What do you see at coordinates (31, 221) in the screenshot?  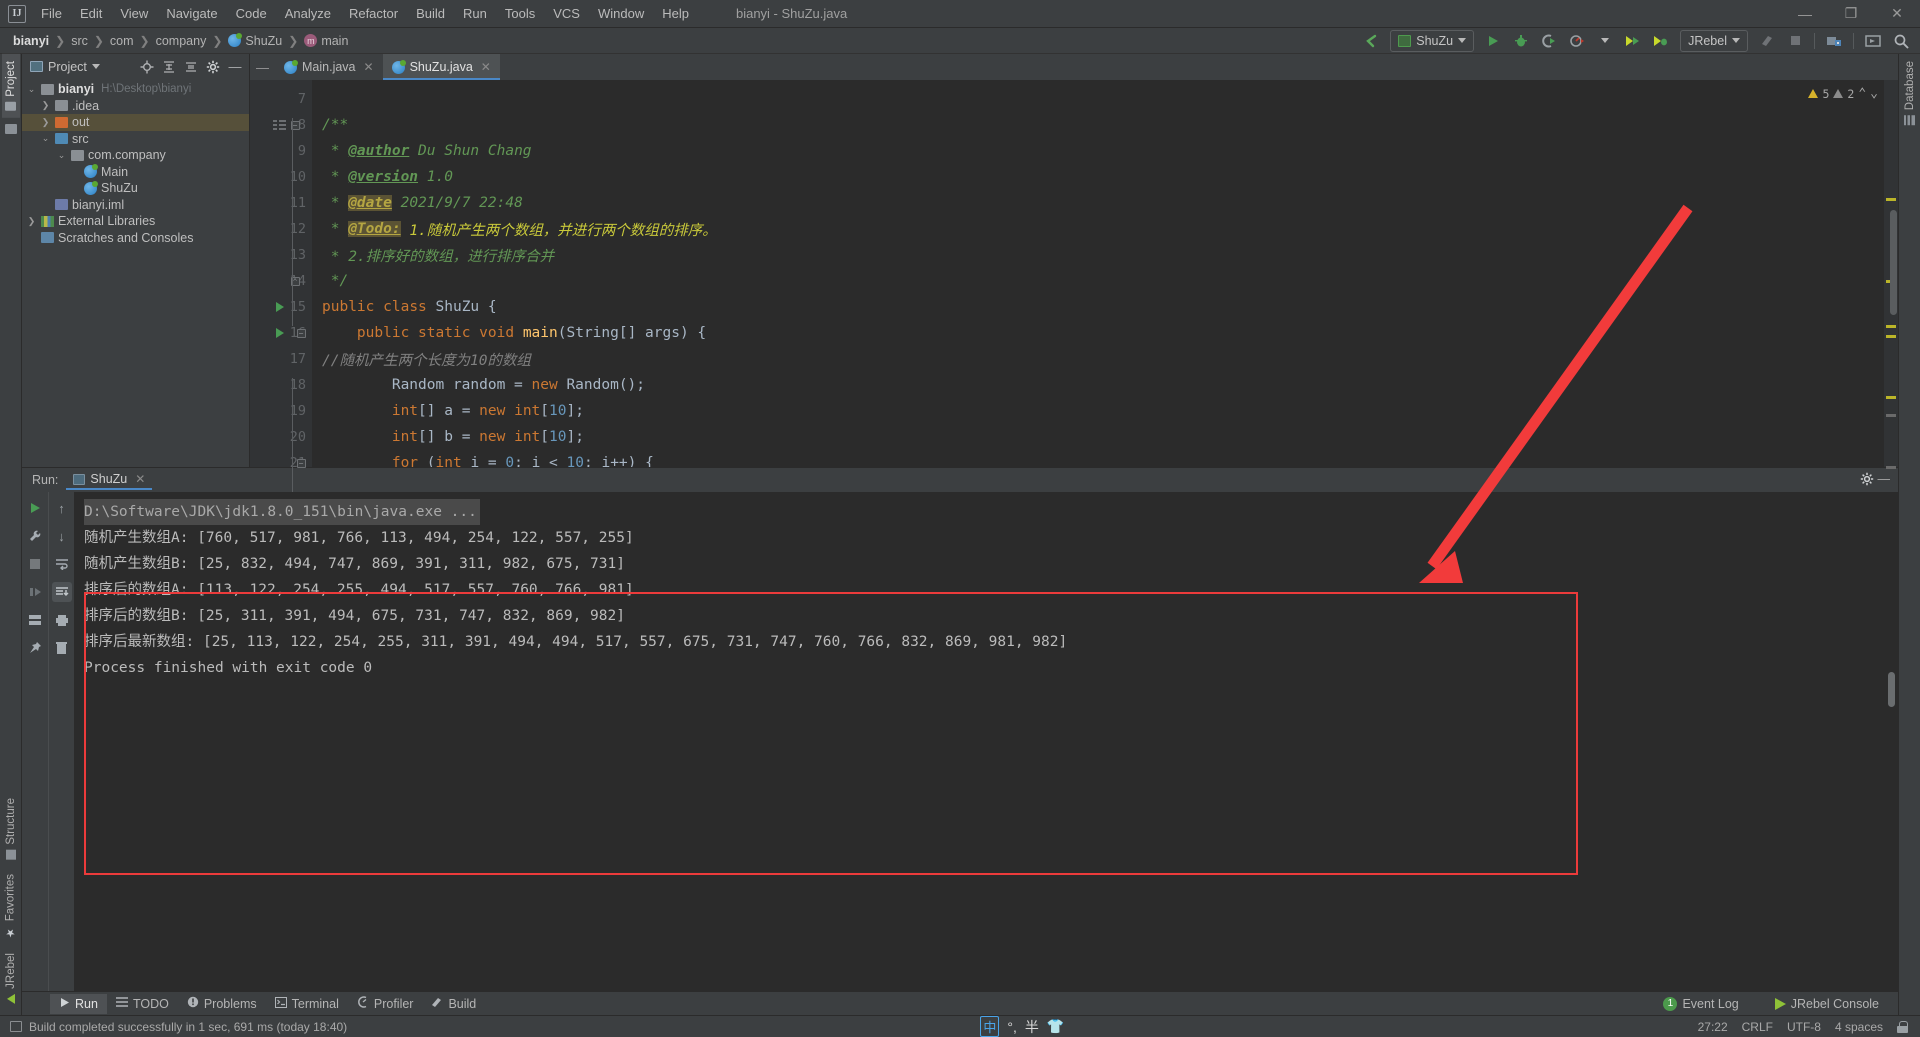 I see `chevron-right-icon: ❯` at bounding box center [31, 221].